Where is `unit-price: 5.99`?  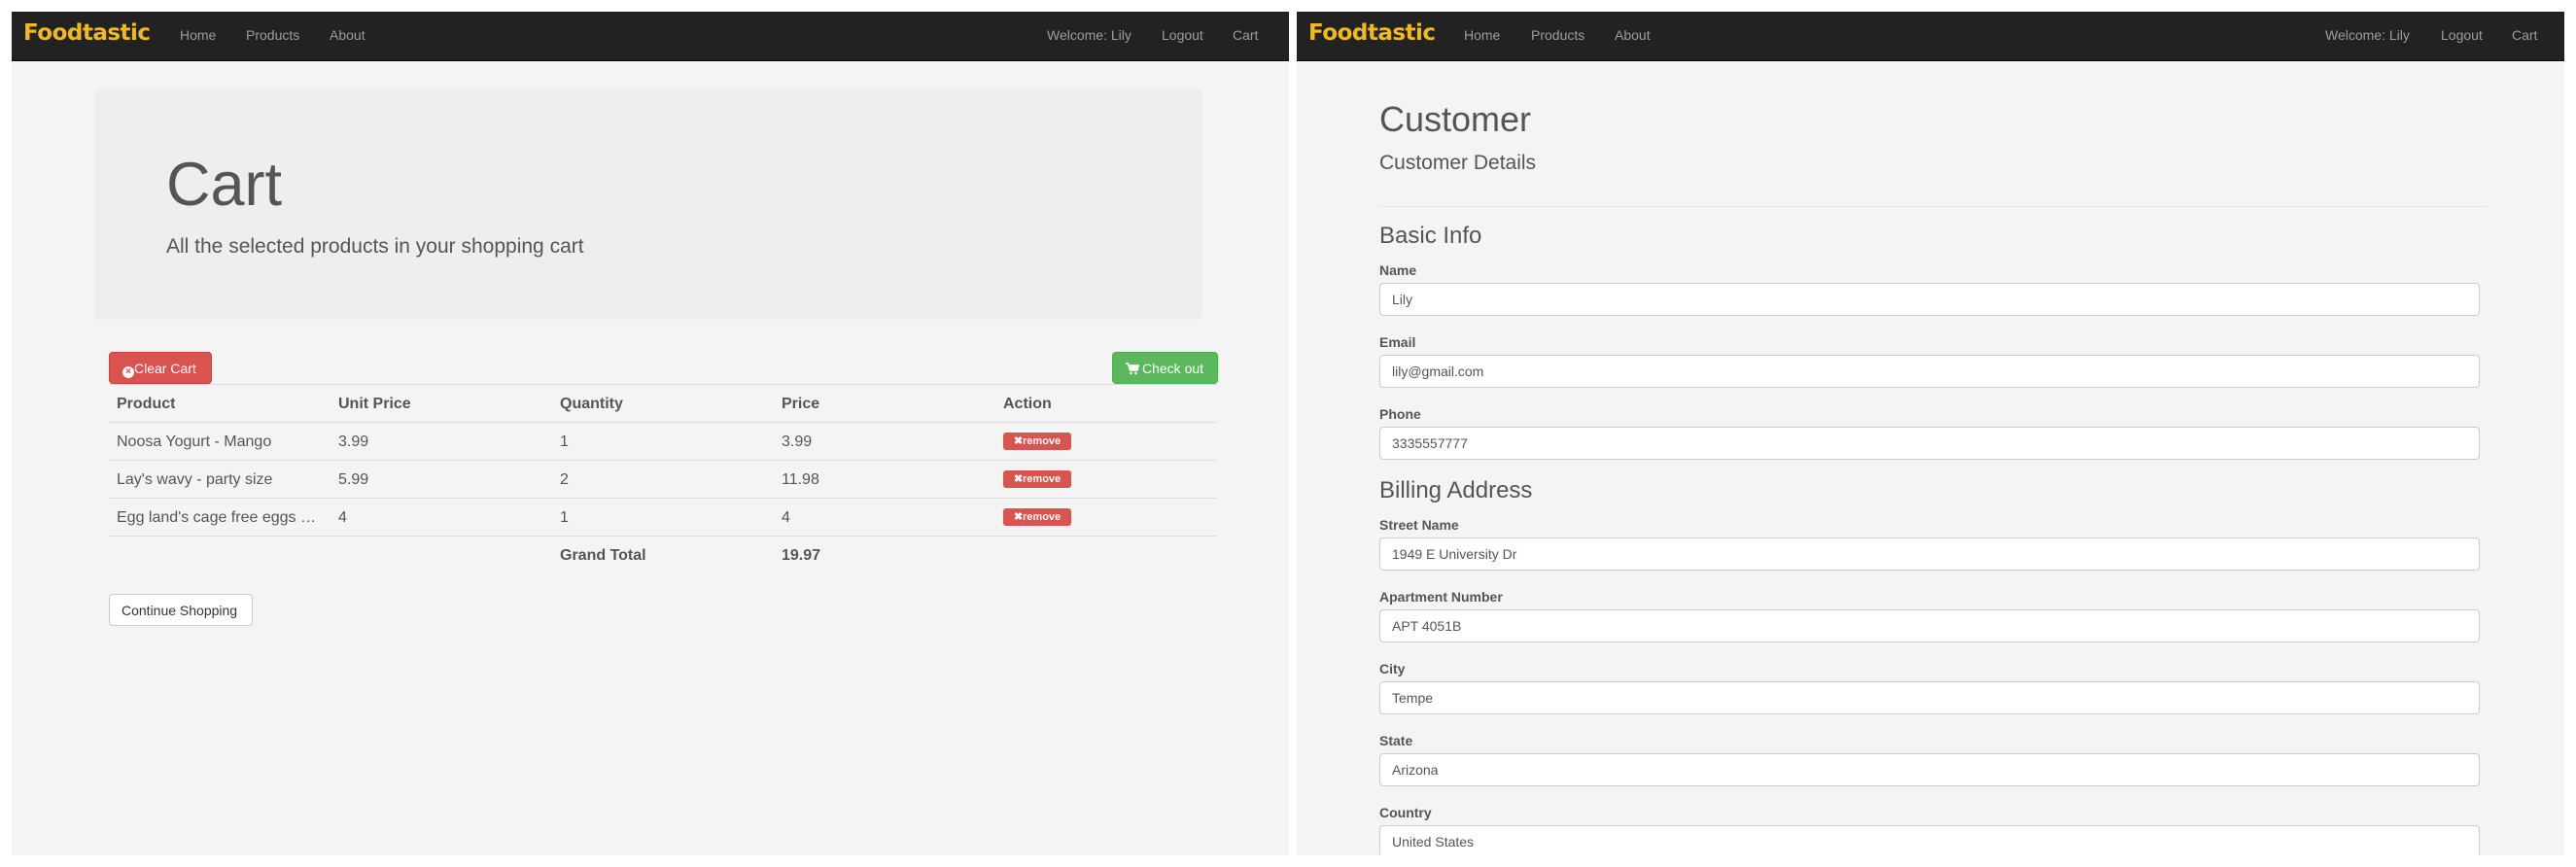
unit-price: 5.99 is located at coordinates (353, 479).